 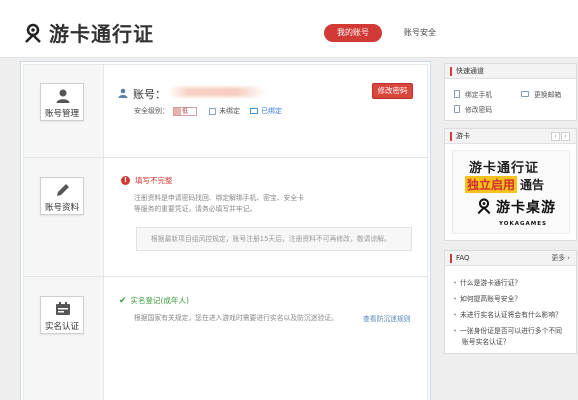 I want to click on faq-item-continuation: 账号实名认证？, so click(x=486, y=342).